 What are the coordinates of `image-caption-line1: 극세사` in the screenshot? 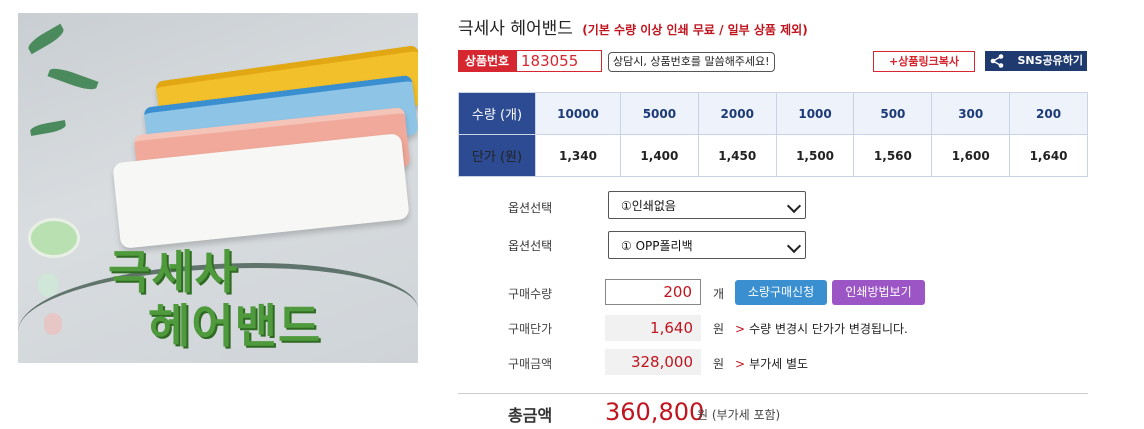 It's located at (173, 272).